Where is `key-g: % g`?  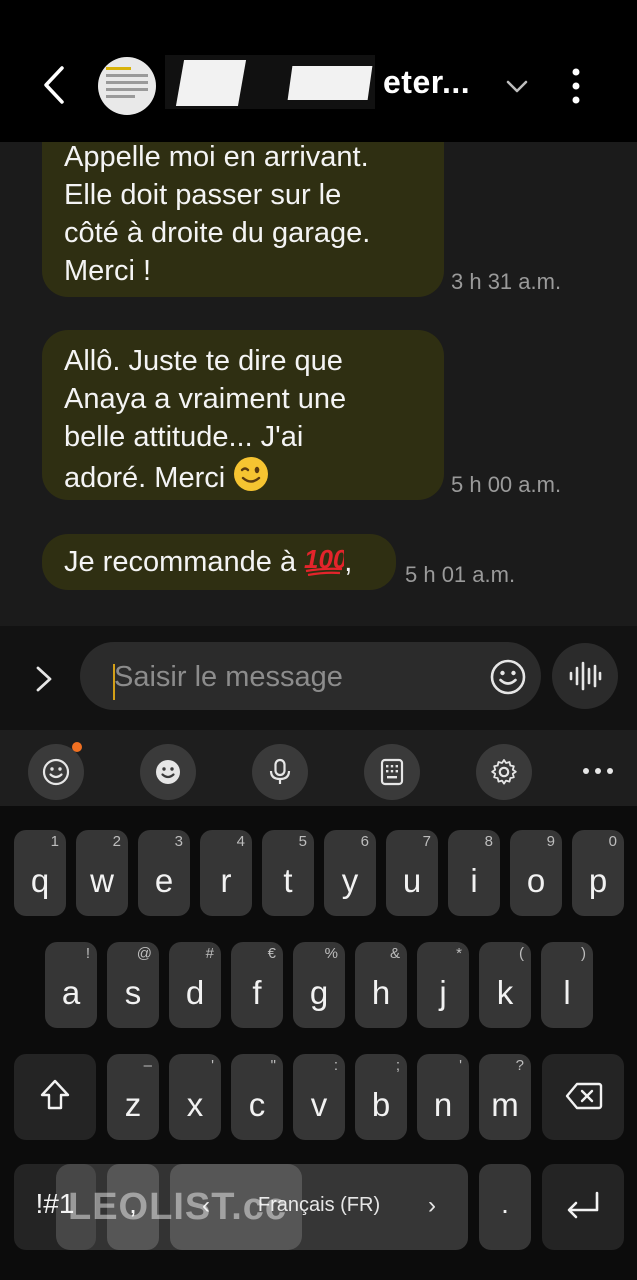 key-g: % g is located at coordinates (319, 985).